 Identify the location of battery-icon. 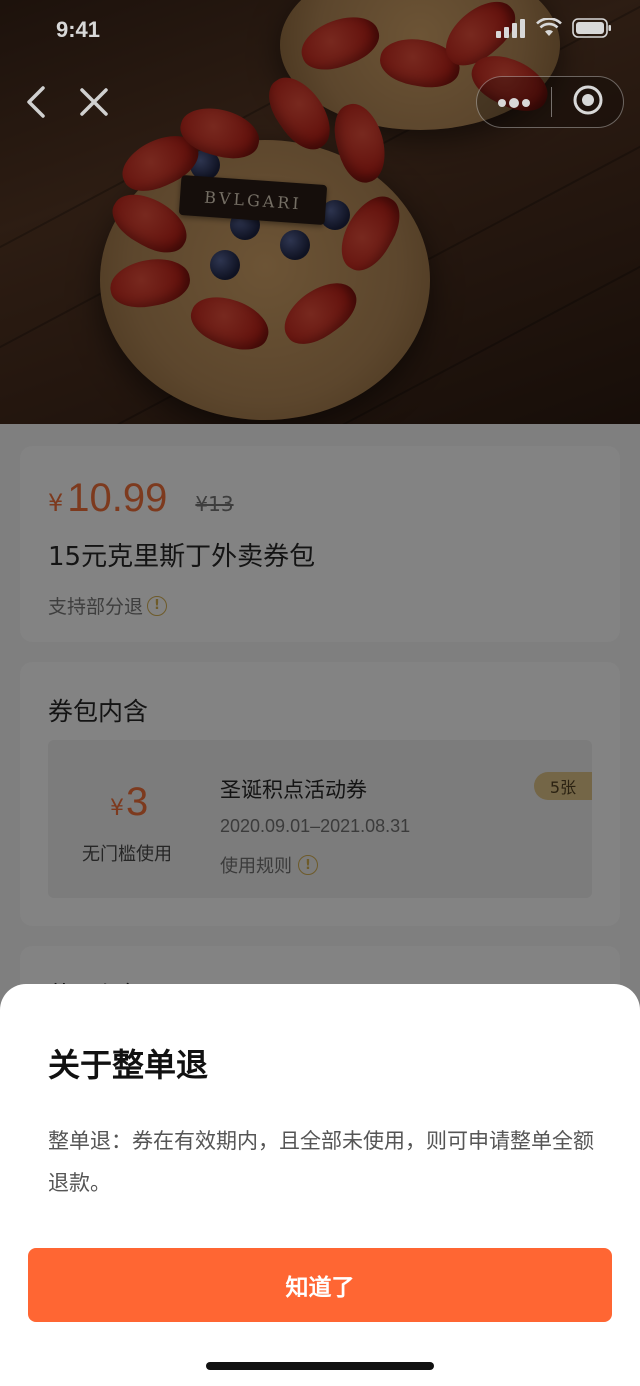
(592, 30).